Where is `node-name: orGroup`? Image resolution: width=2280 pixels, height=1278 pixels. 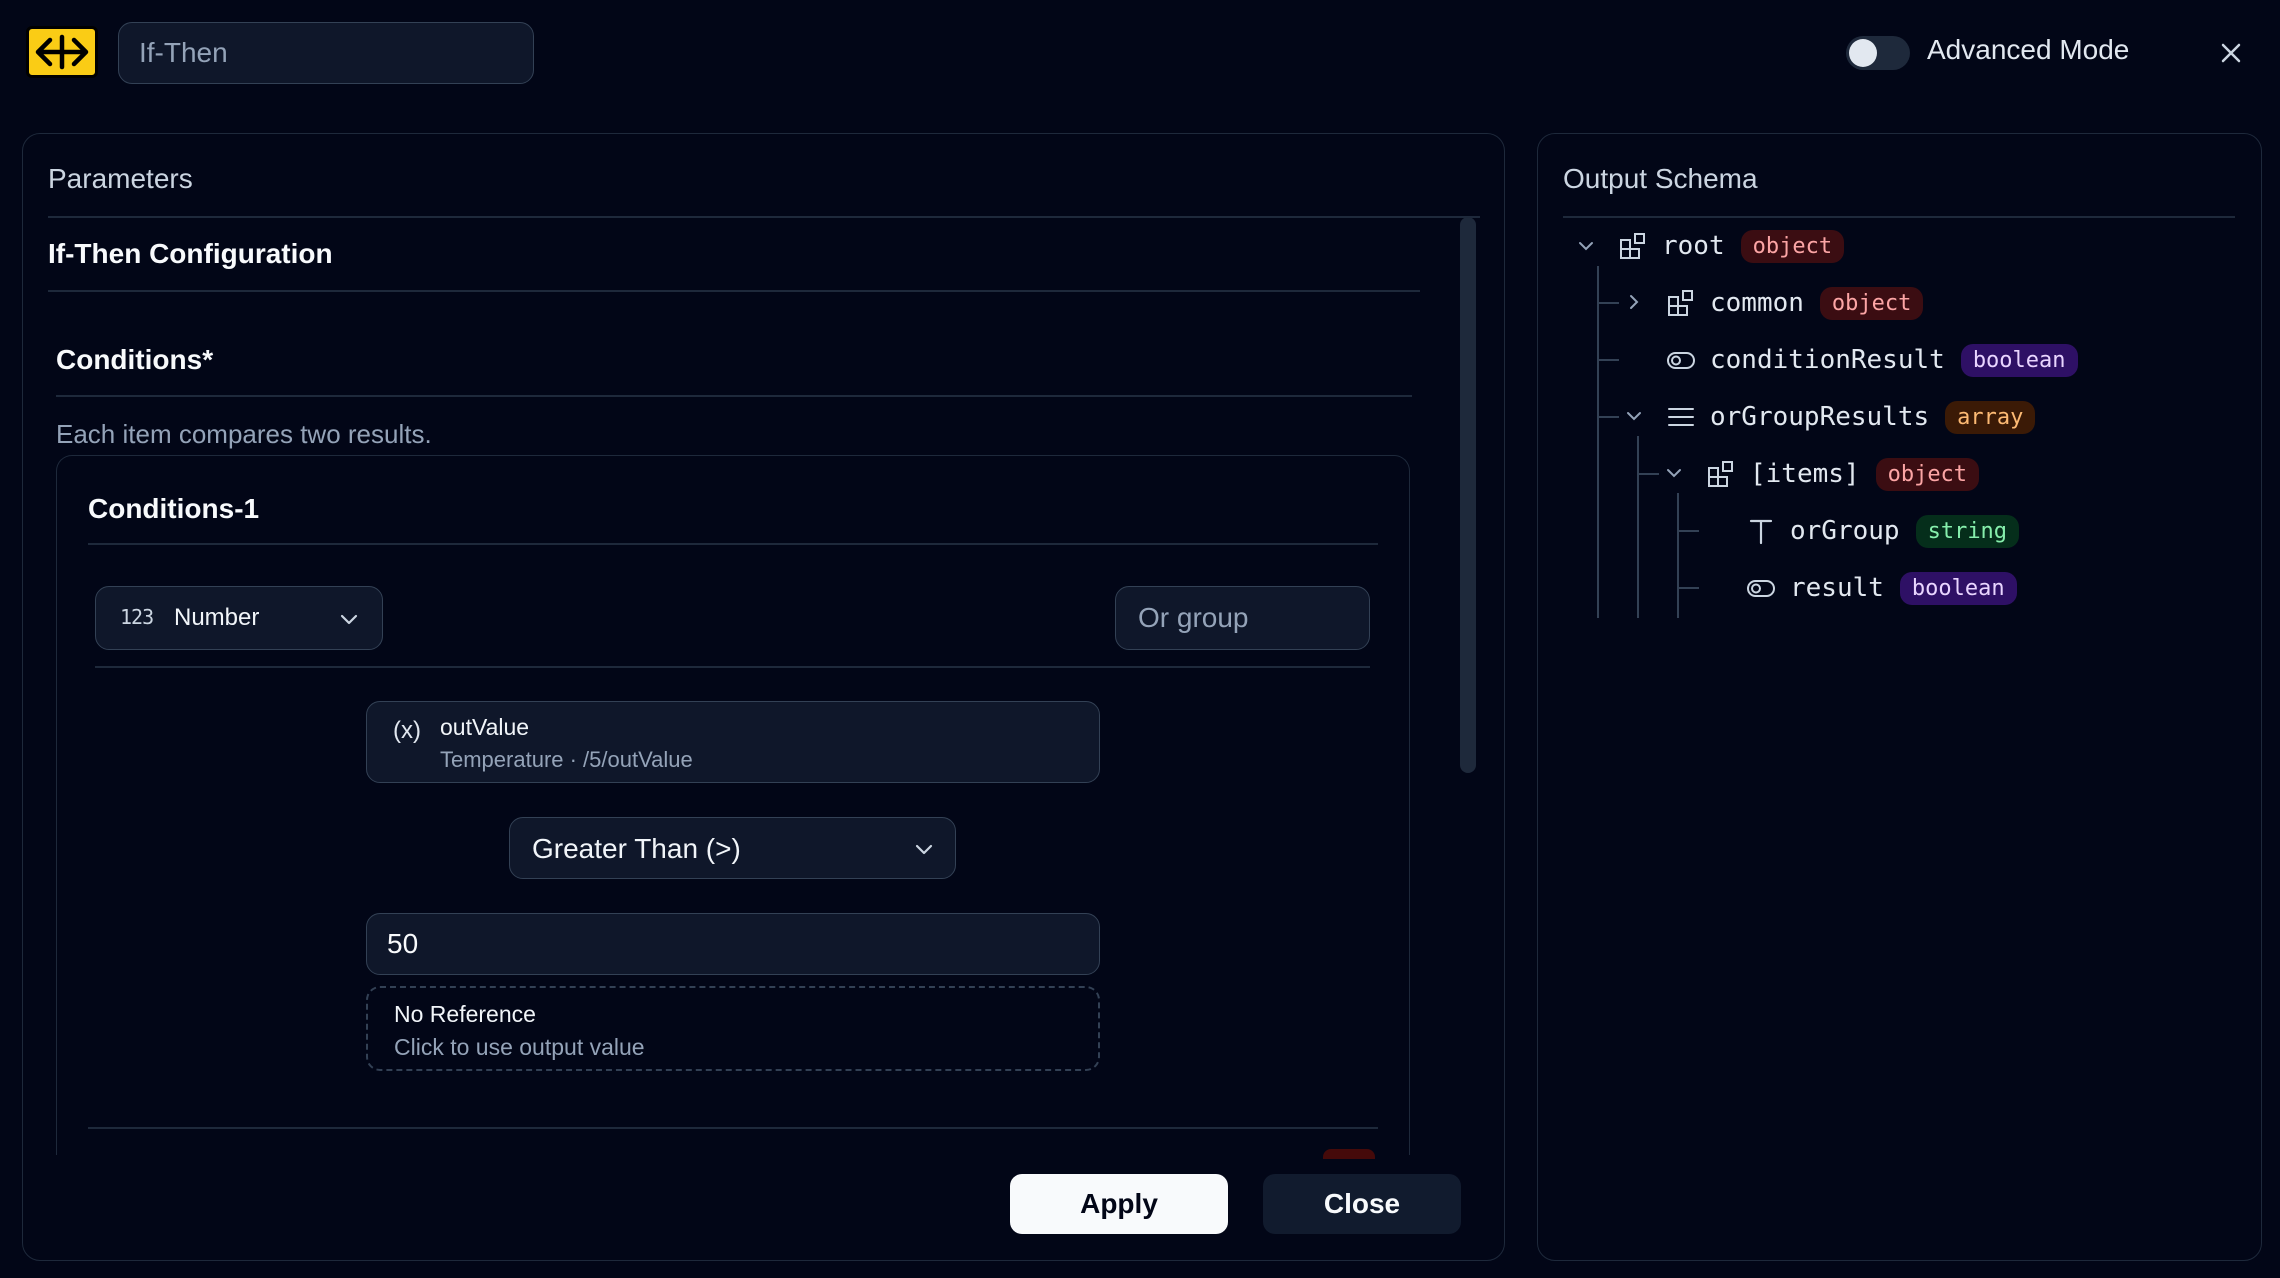
node-name: orGroup is located at coordinates (1845, 531).